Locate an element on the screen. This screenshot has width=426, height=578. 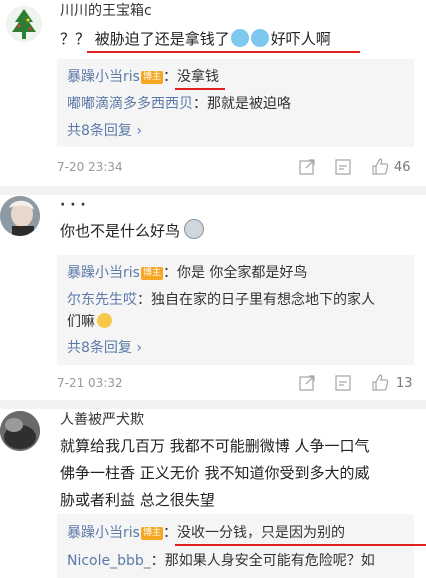
reply-author: 尔东先生哎 is located at coordinates (102, 300).